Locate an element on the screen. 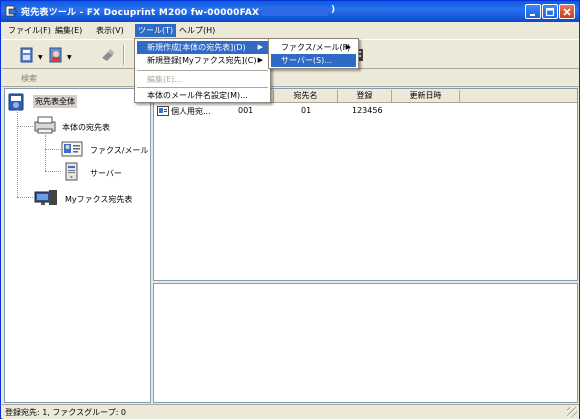 Image resolution: width=580 pixels, height=419 pixels. toolbar-separator is located at coordinates (124, 55).